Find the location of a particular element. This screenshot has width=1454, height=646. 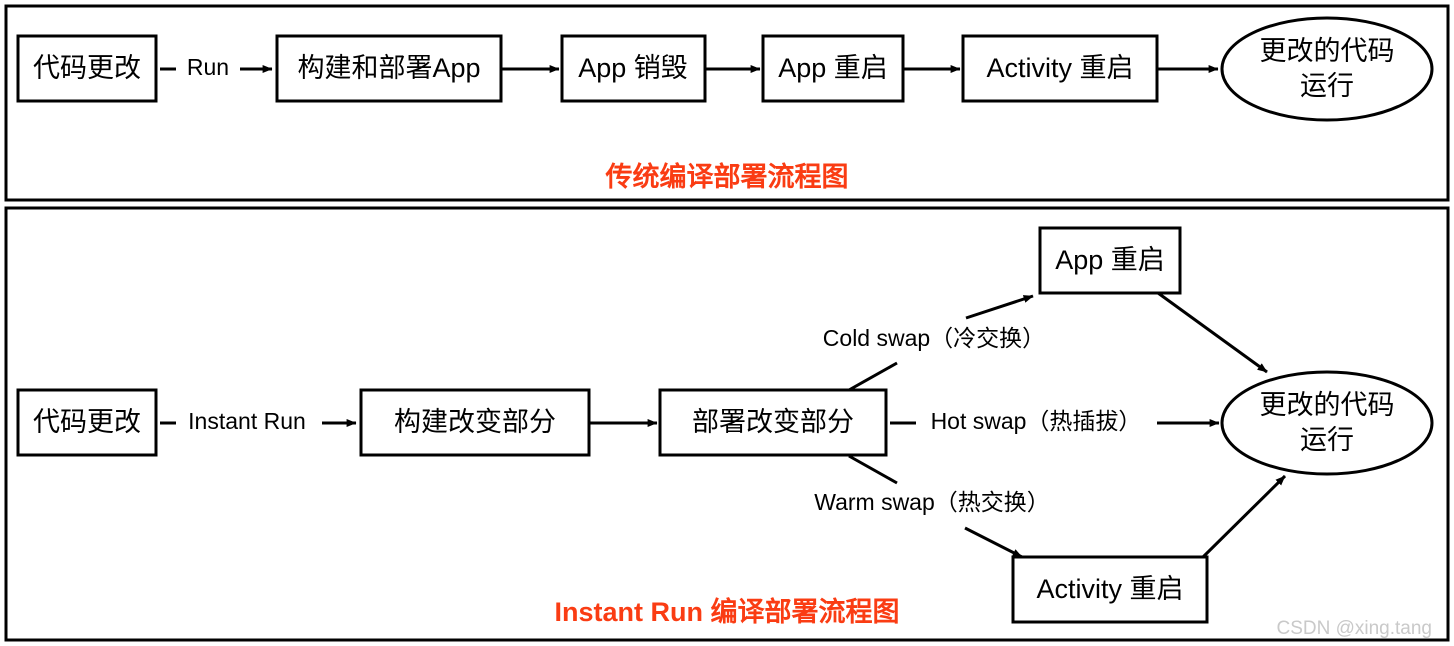

node-t-app-destroy-label: App 销毁 is located at coordinates (633, 68).